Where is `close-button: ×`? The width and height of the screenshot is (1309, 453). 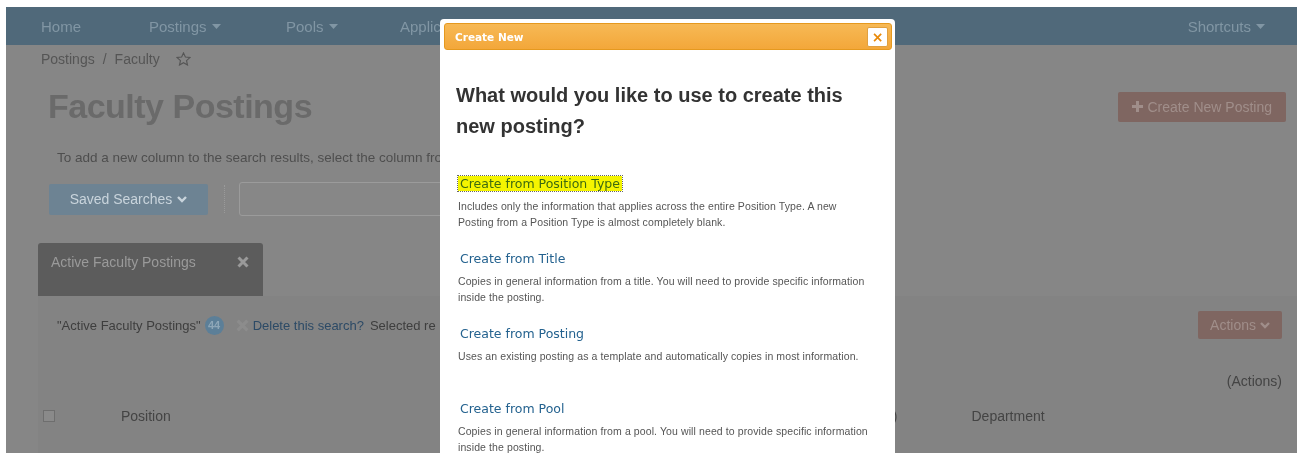
close-button: × is located at coordinates (877, 36).